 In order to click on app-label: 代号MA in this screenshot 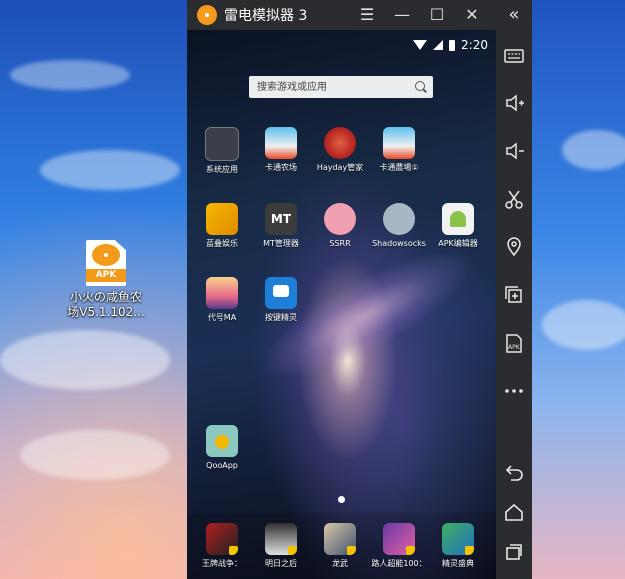, I will do `click(222, 317)`.